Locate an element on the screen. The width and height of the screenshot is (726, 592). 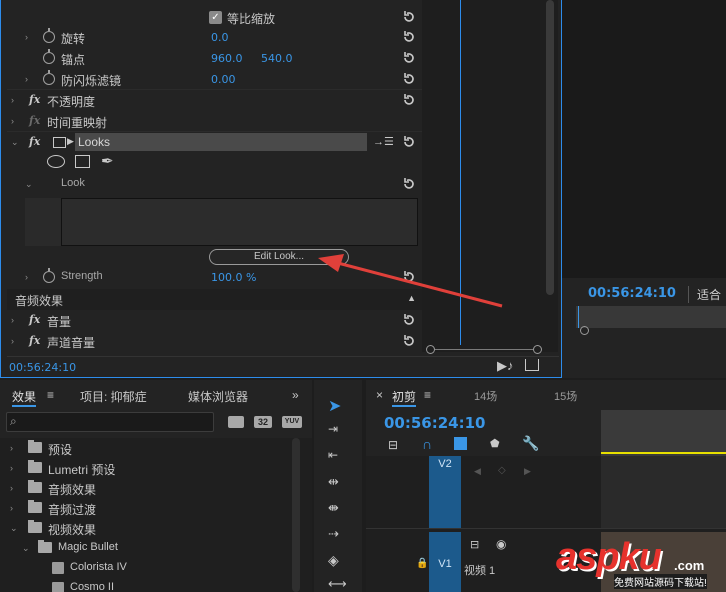
opacity-row: › fx 不透明度 is located at coordinates (214, 100).